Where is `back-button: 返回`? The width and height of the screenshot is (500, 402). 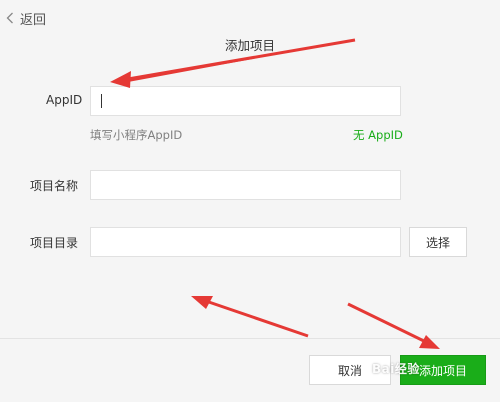 back-button: 返回 is located at coordinates (26, 18).